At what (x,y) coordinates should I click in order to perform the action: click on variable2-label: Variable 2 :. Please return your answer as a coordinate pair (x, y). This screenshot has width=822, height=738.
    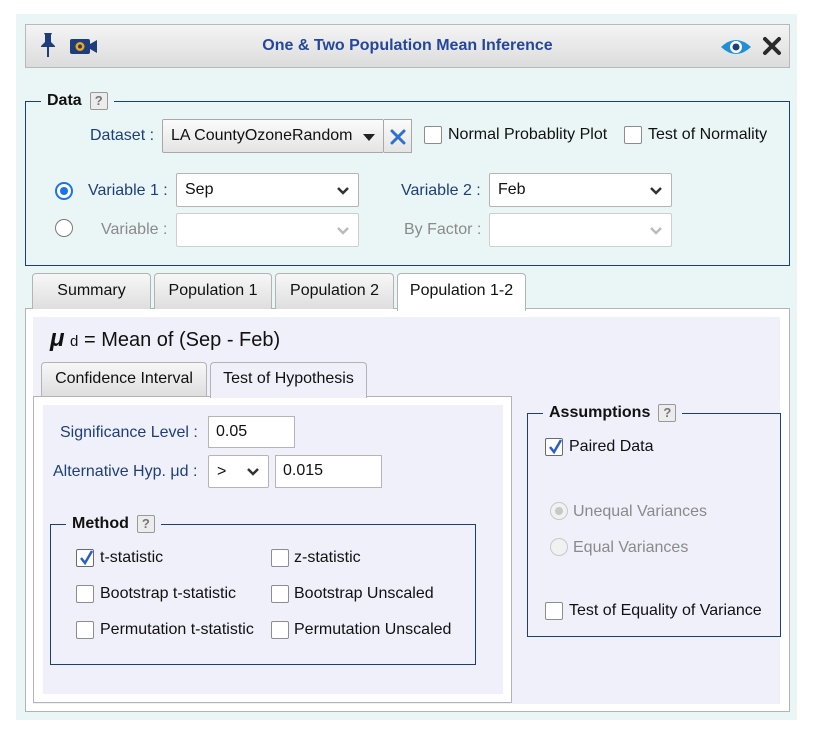
    Looking at the image, I should click on (441, 190).